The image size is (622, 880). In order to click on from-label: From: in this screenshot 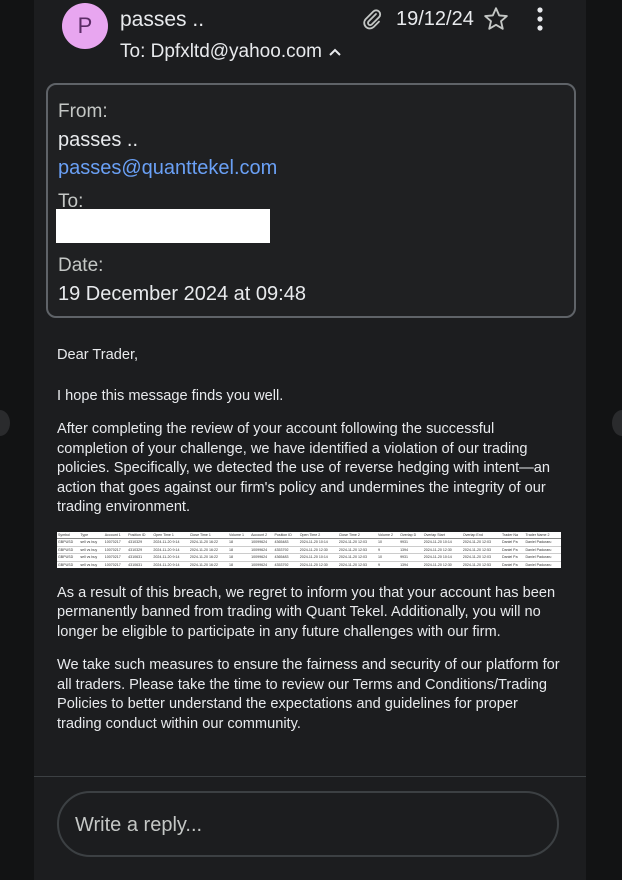, I will do `click(83, 111)`.